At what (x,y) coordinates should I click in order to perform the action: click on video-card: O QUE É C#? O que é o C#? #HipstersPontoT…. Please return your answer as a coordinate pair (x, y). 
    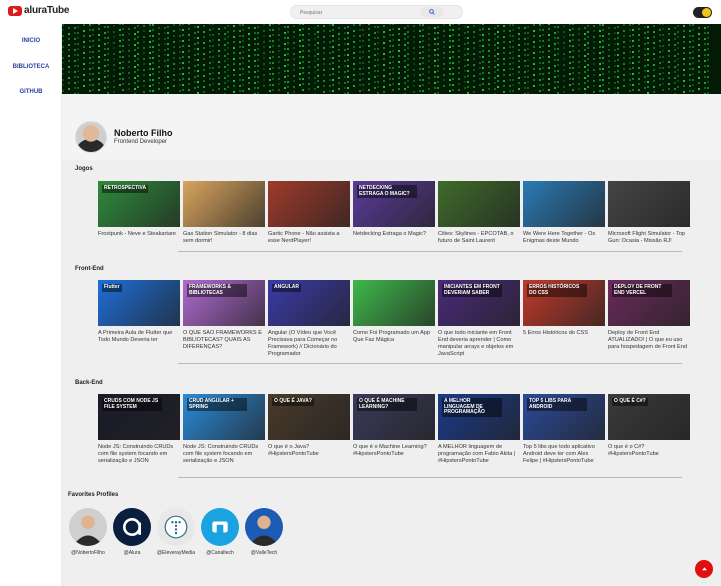
    Looking at the image, I should click on (649, 433).